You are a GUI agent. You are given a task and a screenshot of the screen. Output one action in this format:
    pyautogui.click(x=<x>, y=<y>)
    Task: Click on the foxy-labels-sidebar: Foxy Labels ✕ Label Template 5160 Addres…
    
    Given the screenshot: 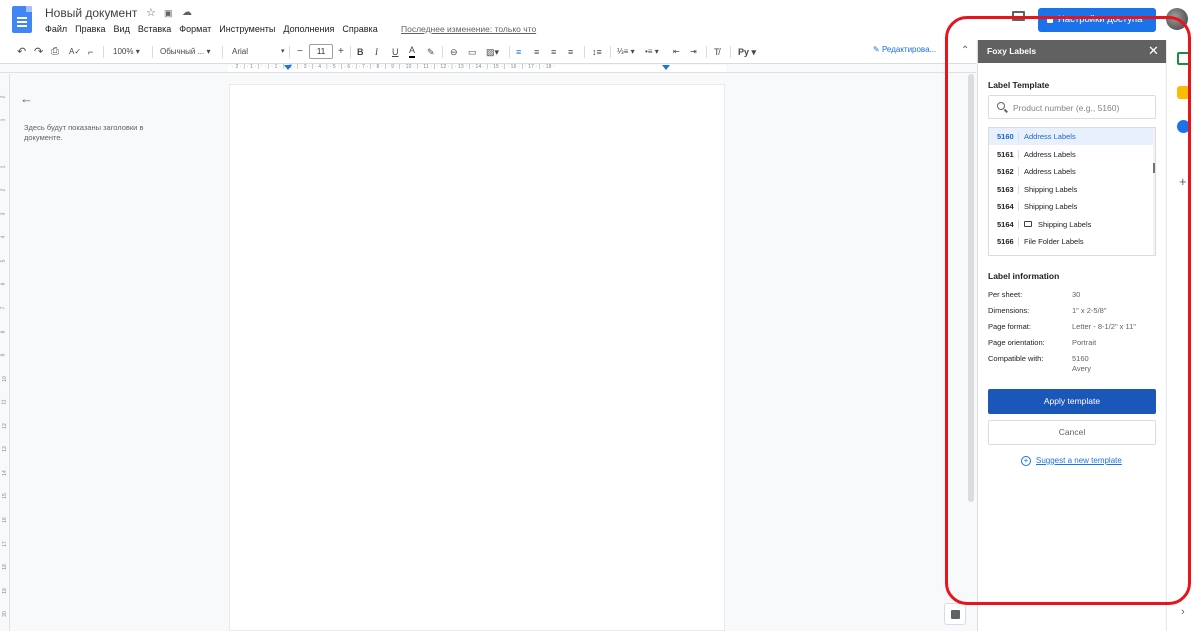 What is the action you would take?
    pyautogui.click(x=1071, y=335)
    